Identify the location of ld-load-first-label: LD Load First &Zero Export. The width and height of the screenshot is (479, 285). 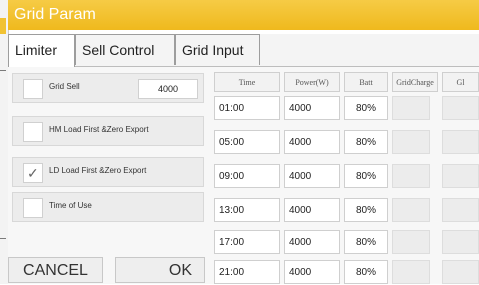
(98, 170).